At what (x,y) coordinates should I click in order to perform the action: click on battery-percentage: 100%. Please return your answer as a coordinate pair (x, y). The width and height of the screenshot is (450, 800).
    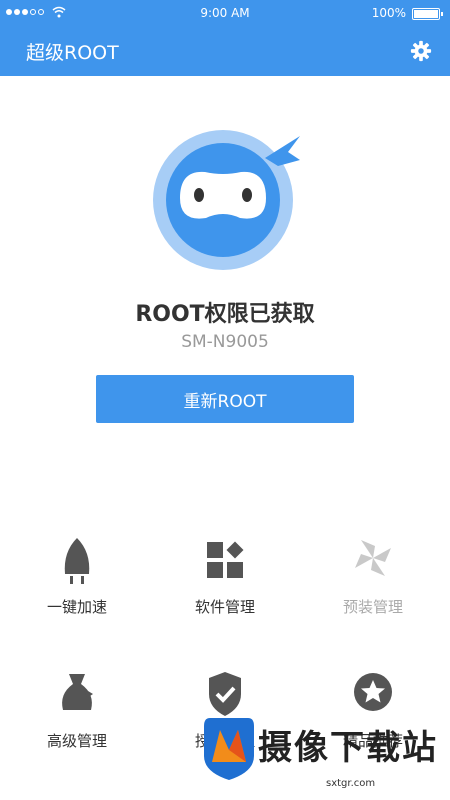
    Looking at the image, I should click on (388, 13).